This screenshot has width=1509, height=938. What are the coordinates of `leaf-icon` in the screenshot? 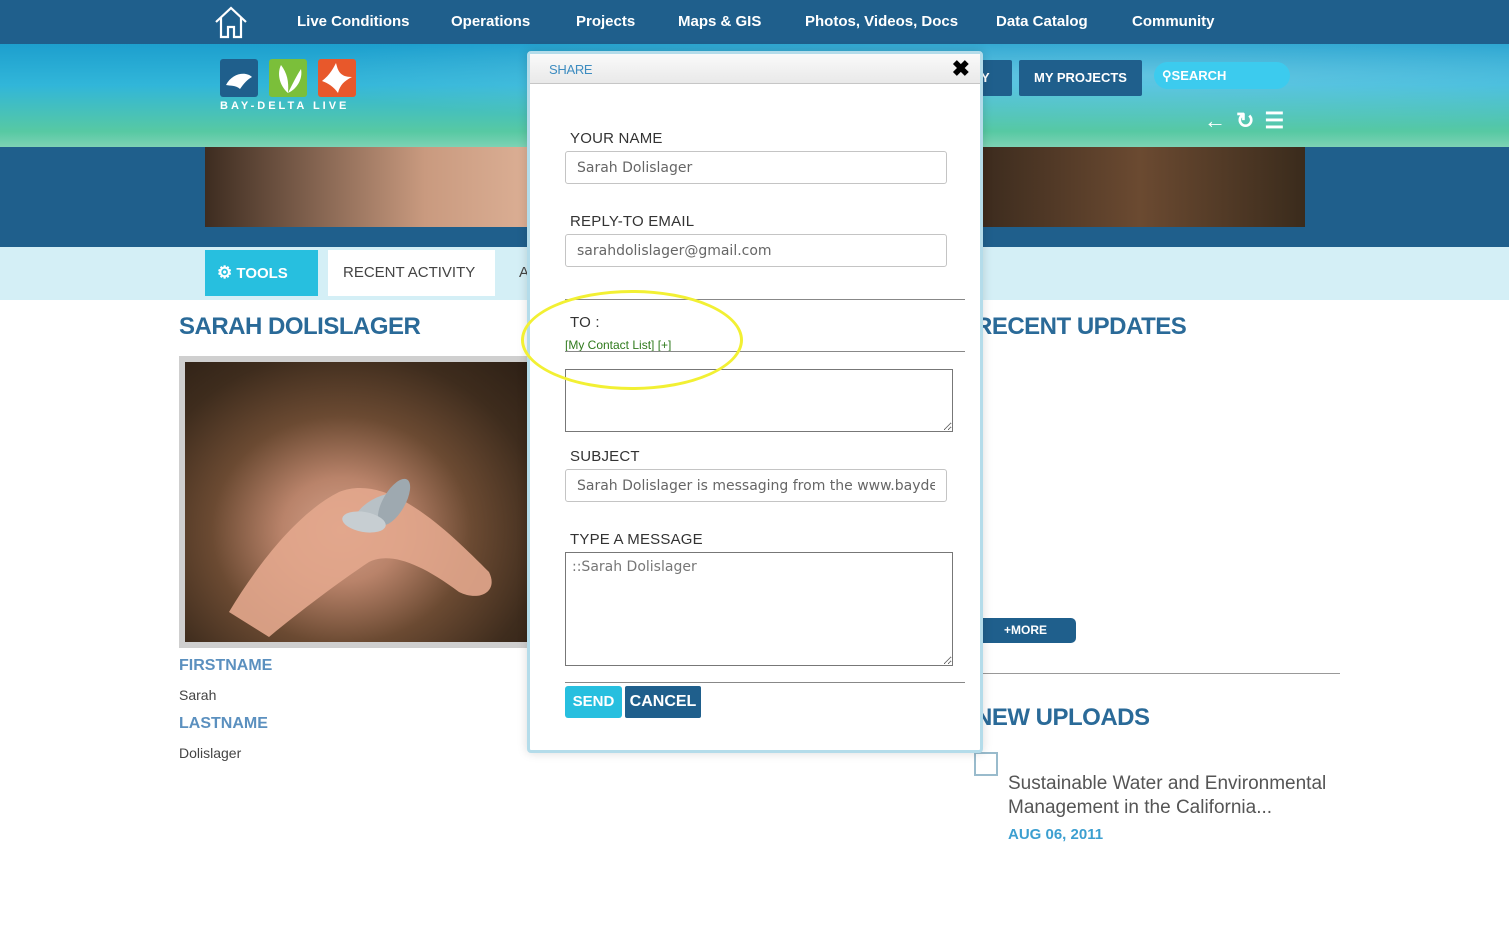 It's located at (288, 78).